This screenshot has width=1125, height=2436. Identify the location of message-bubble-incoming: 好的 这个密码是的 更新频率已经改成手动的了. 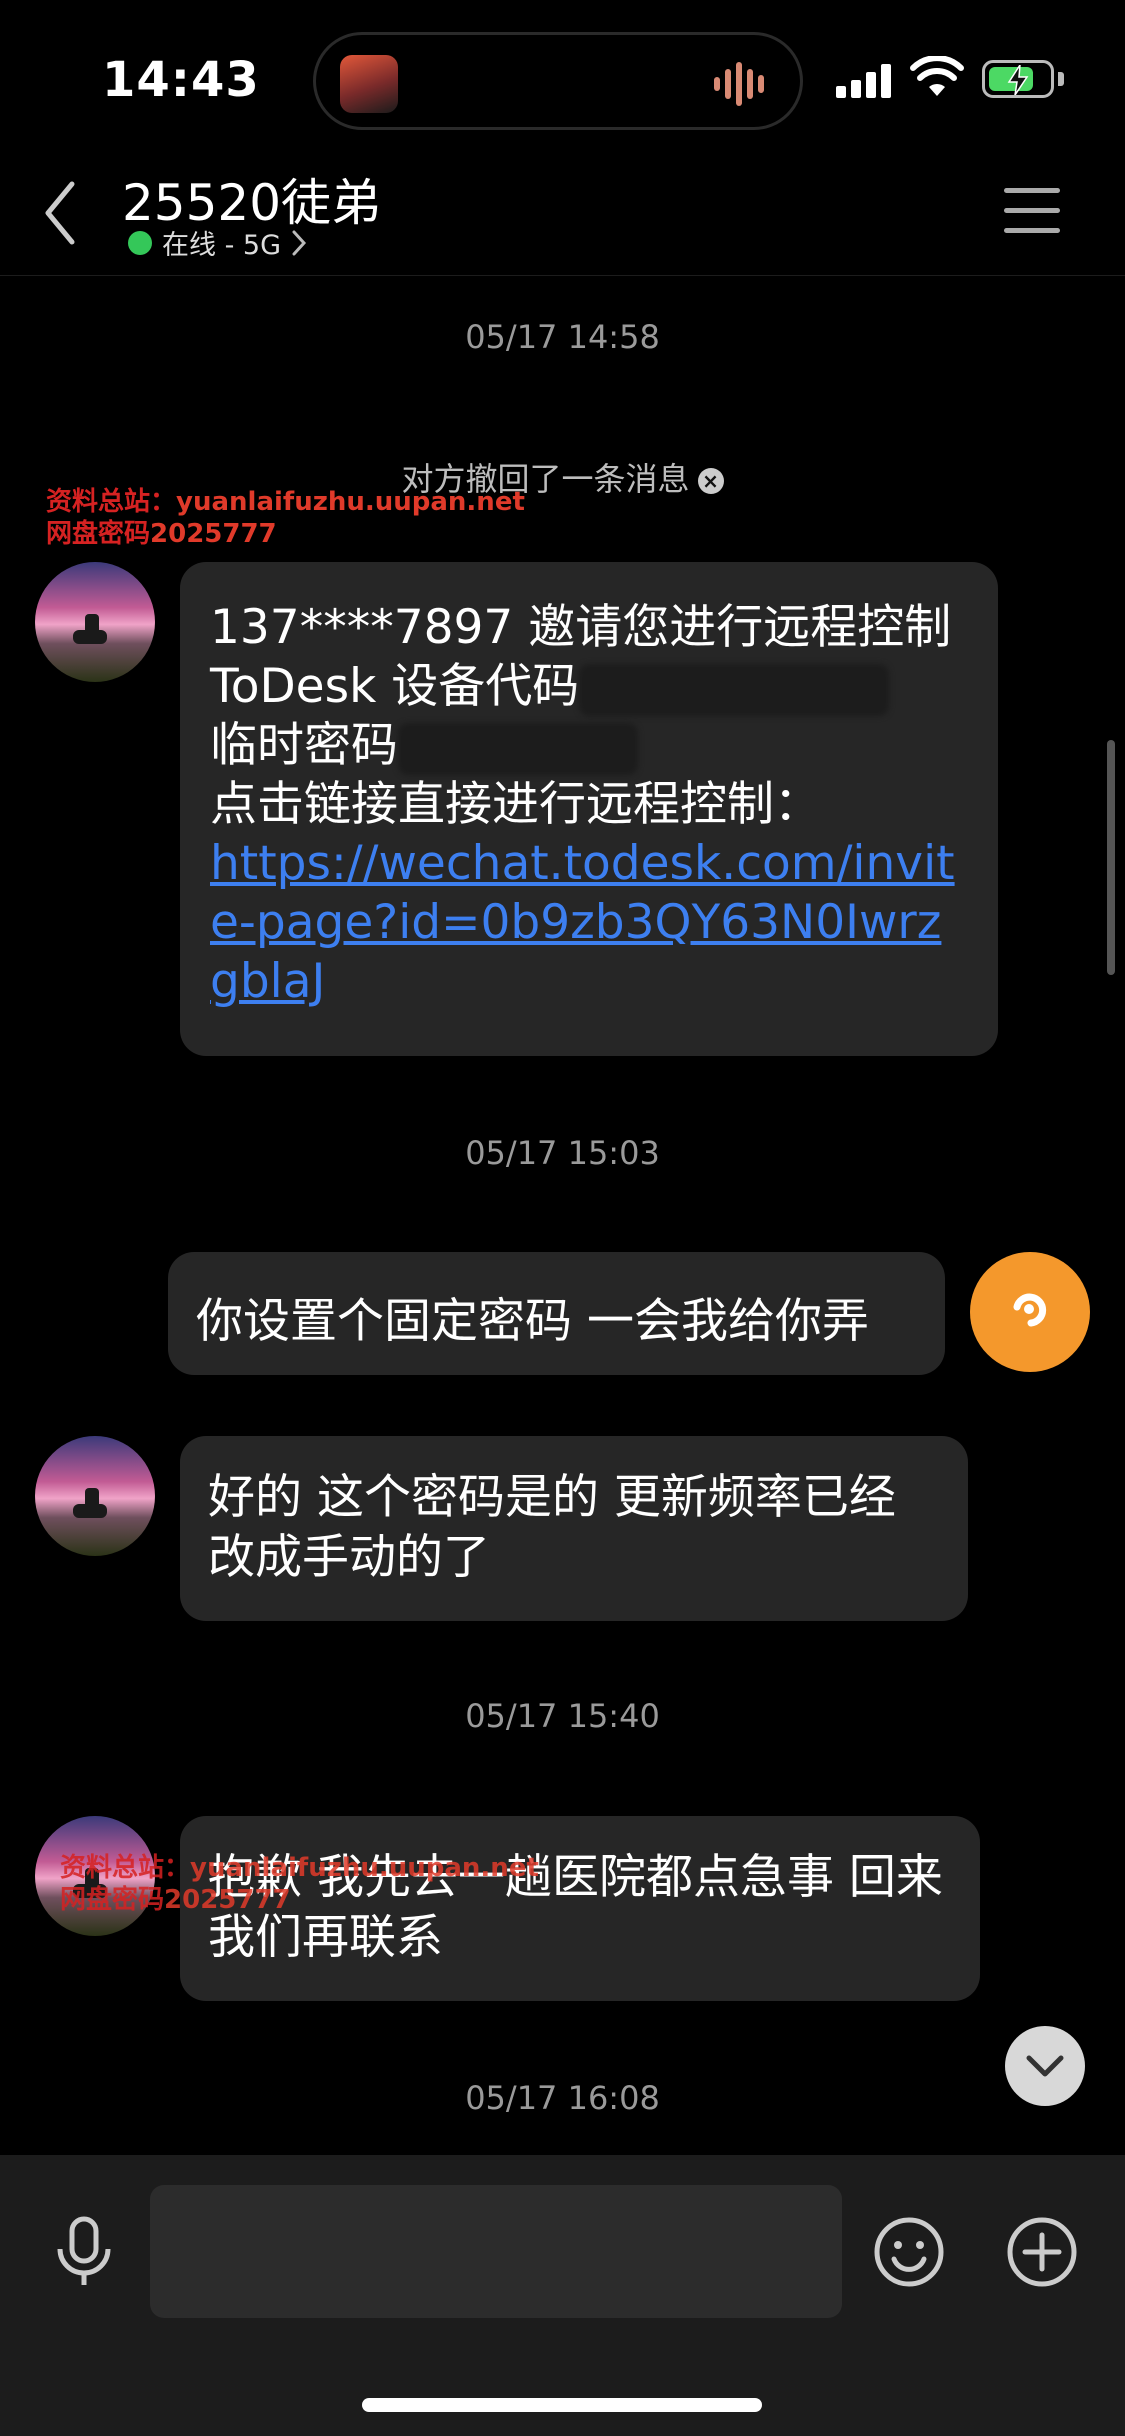
(574, 1528).